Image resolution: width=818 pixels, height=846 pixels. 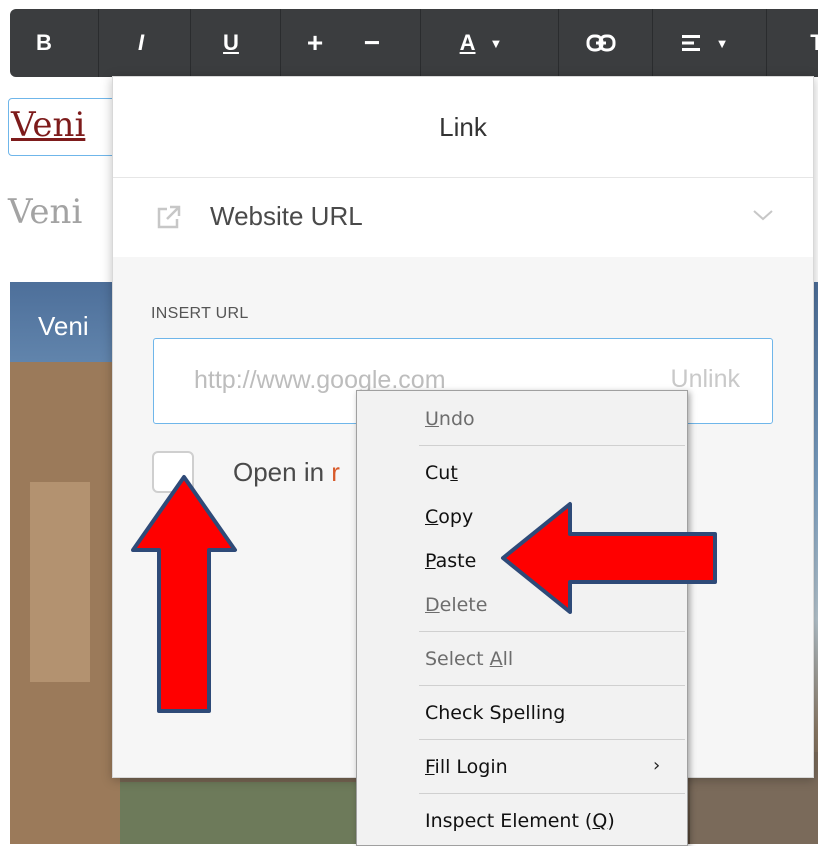 What do you see at coordinates (495, 713) in the screenshot?
I see `menu-item-check-spelling: Check Spelling` at bounding box center [495, 713].